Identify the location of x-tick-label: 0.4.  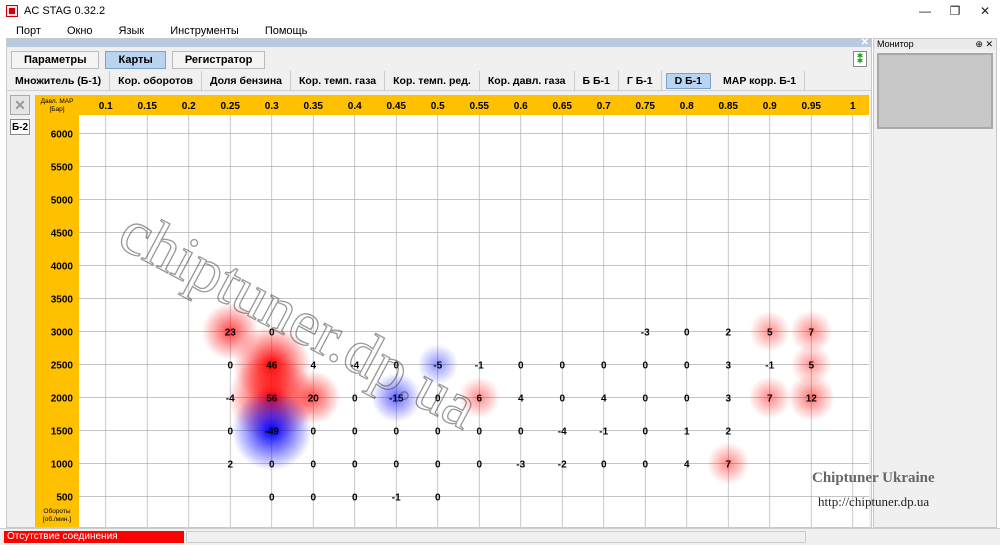
(355, 106).